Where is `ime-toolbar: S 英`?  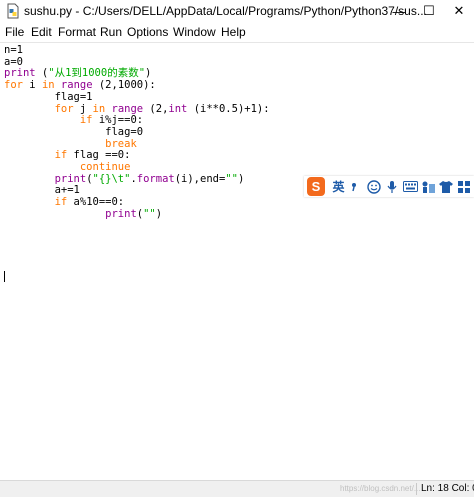 ime-toolbar: S 英 is located at coordinates (389, 186).